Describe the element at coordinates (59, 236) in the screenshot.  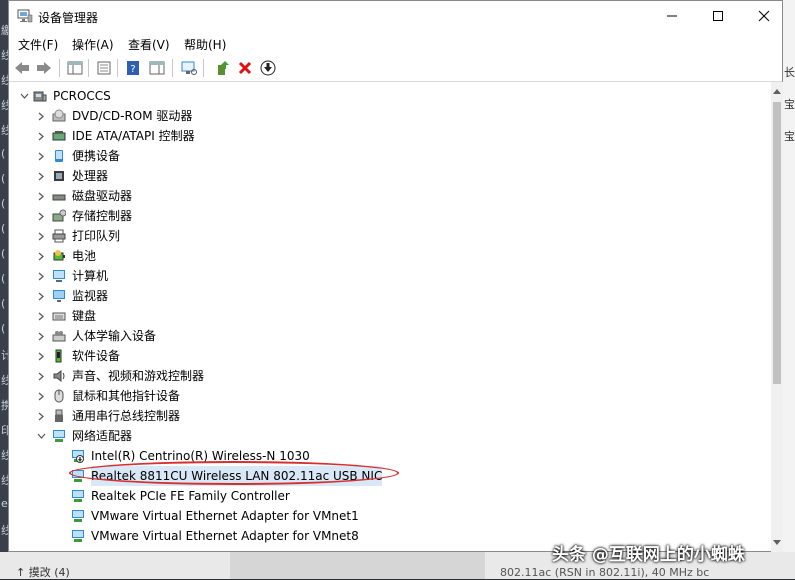
I see `printer-icon` at that location.